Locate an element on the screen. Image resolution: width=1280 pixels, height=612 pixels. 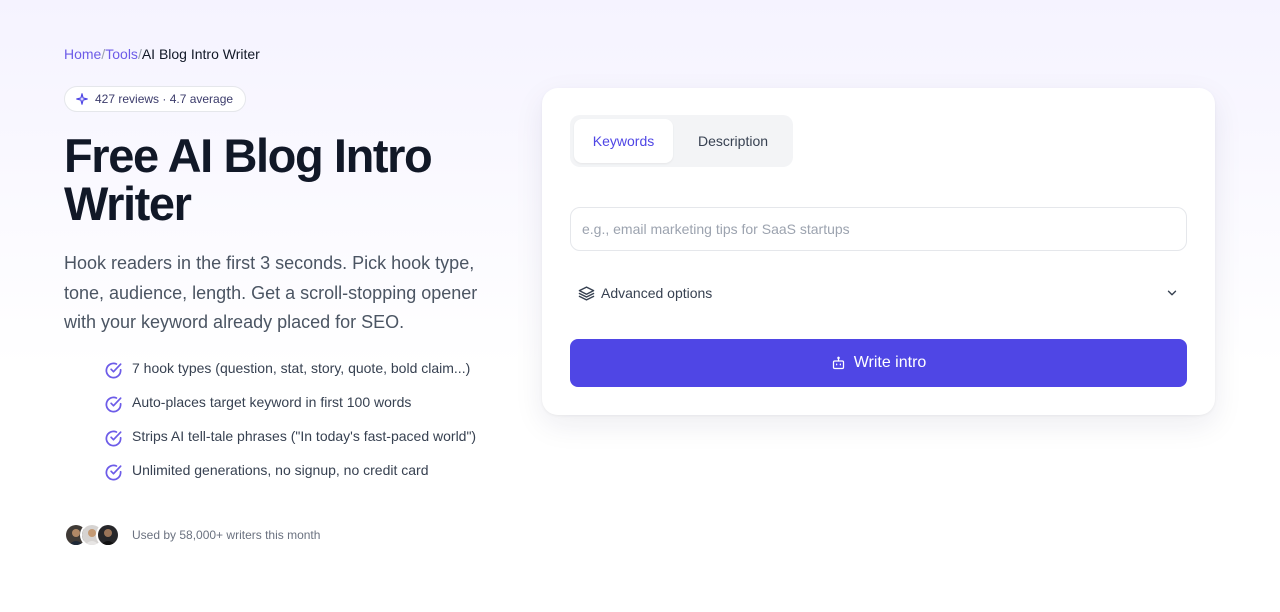
input-mode-tabs: Keywords Description is located at coordinates (681, 141).